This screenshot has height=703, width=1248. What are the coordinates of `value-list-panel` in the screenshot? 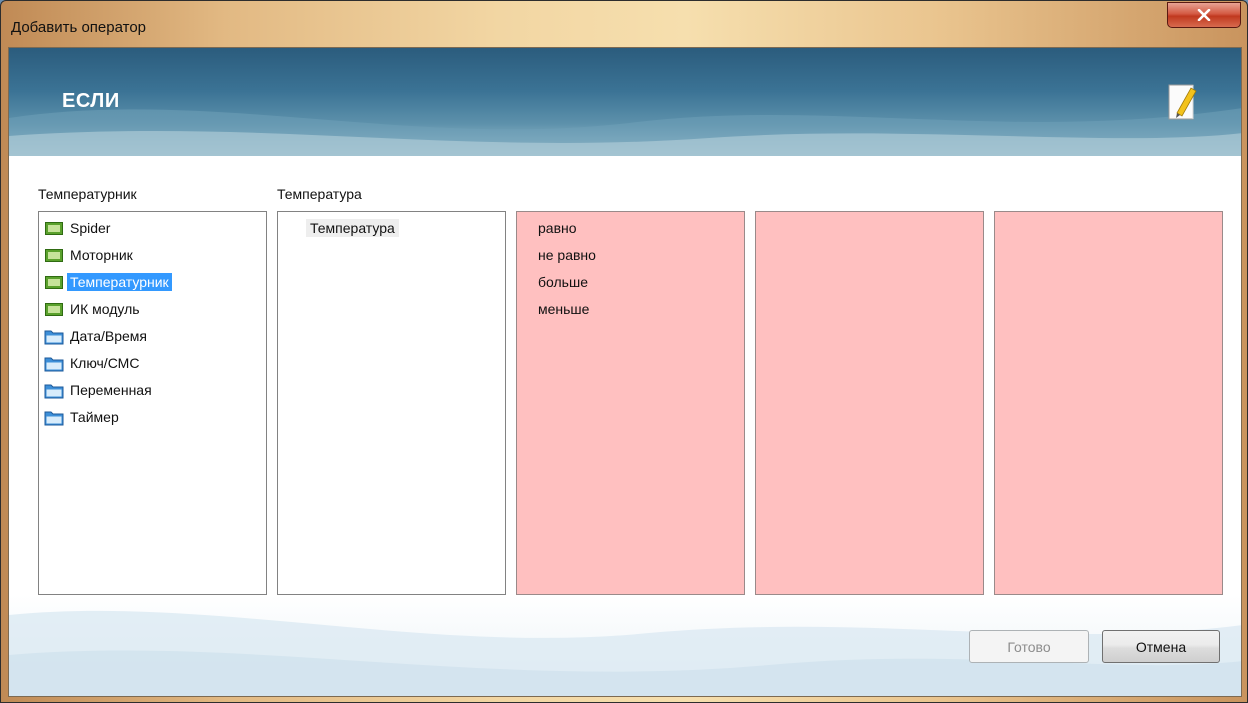 It's located at (869, 403).